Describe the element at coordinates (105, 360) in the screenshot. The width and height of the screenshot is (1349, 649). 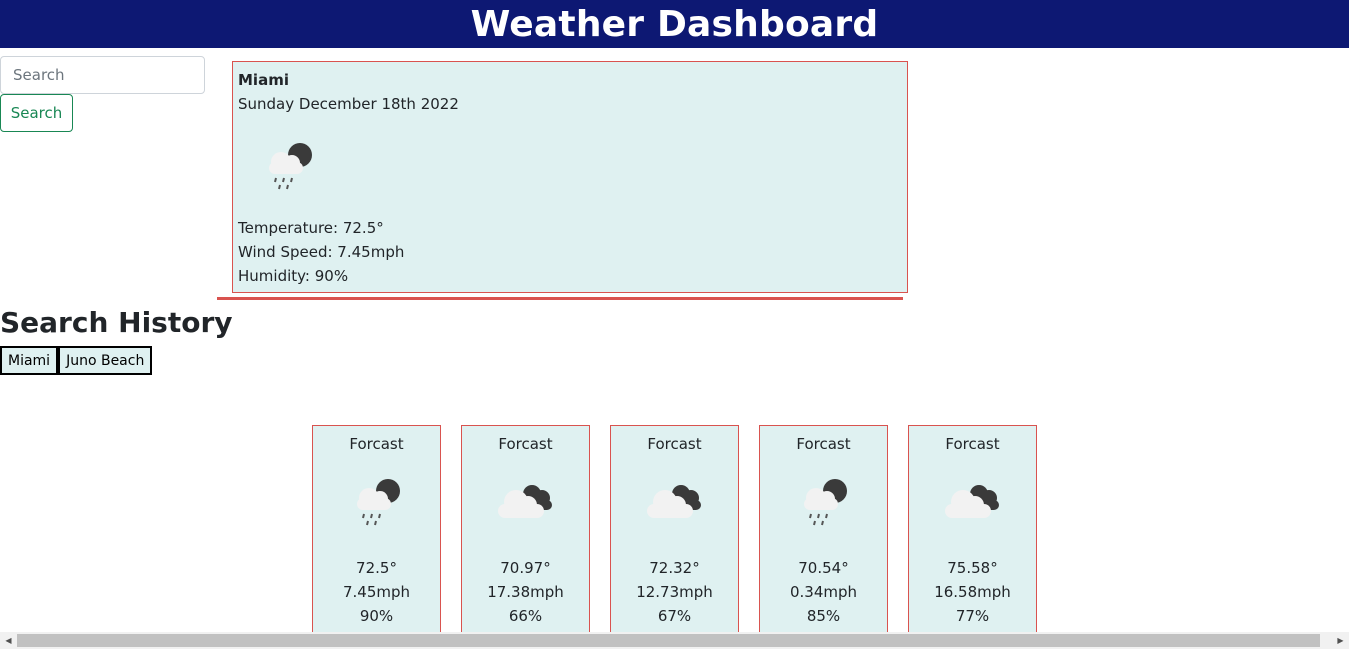
I see `history-item-juno-beach: Juno Beach` at that location.